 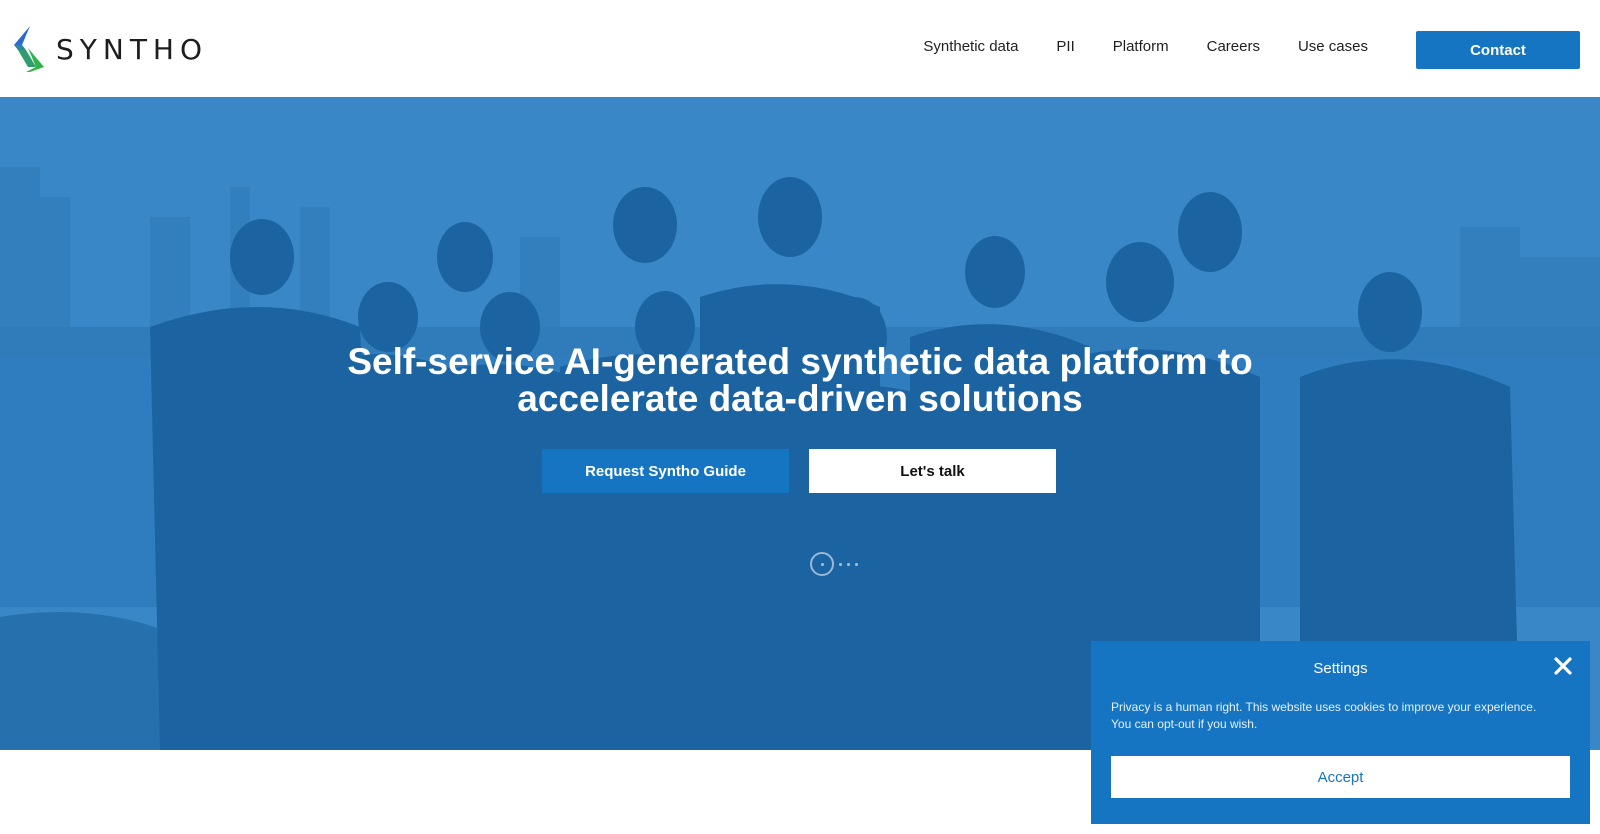 What do you see at coordinates (1233, 46) in the screenshot?
I see `nav-careers: Careers` at bounding box center [1233, 46].